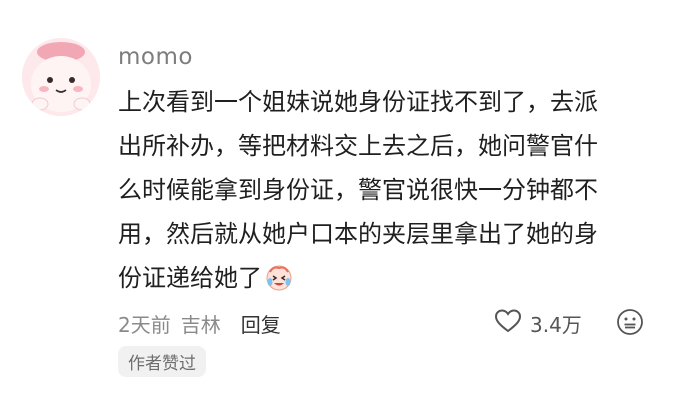  Describe the element at coordinates (144, 324) in the screenshot. I see `comment-time: 2天前` at that location.